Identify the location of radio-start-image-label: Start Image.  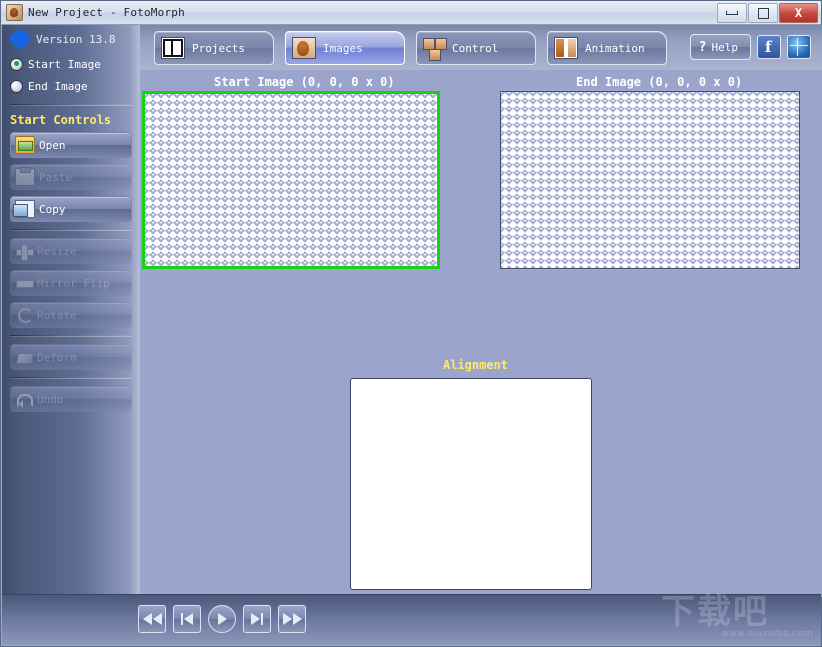
(64, 64).